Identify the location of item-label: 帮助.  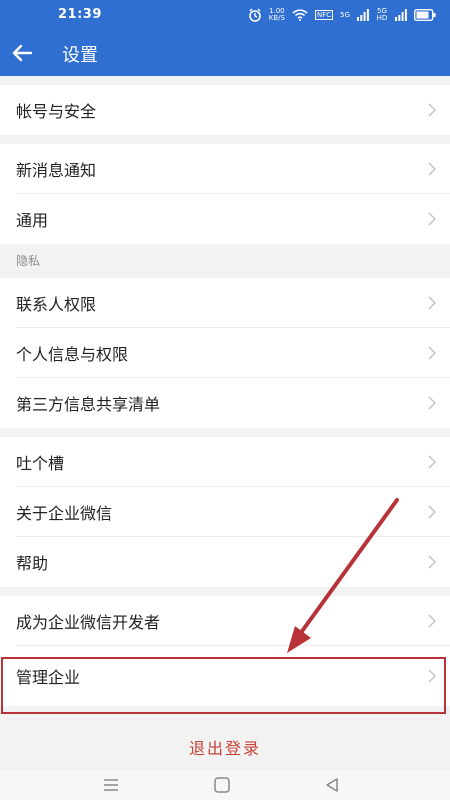
(32, 563).